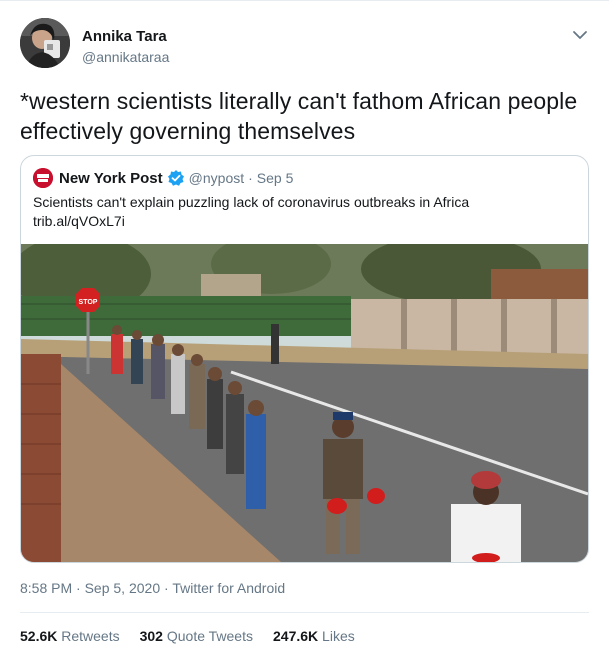  I want to click on likes-stat: 247.6K Likes, so click(314, 636).